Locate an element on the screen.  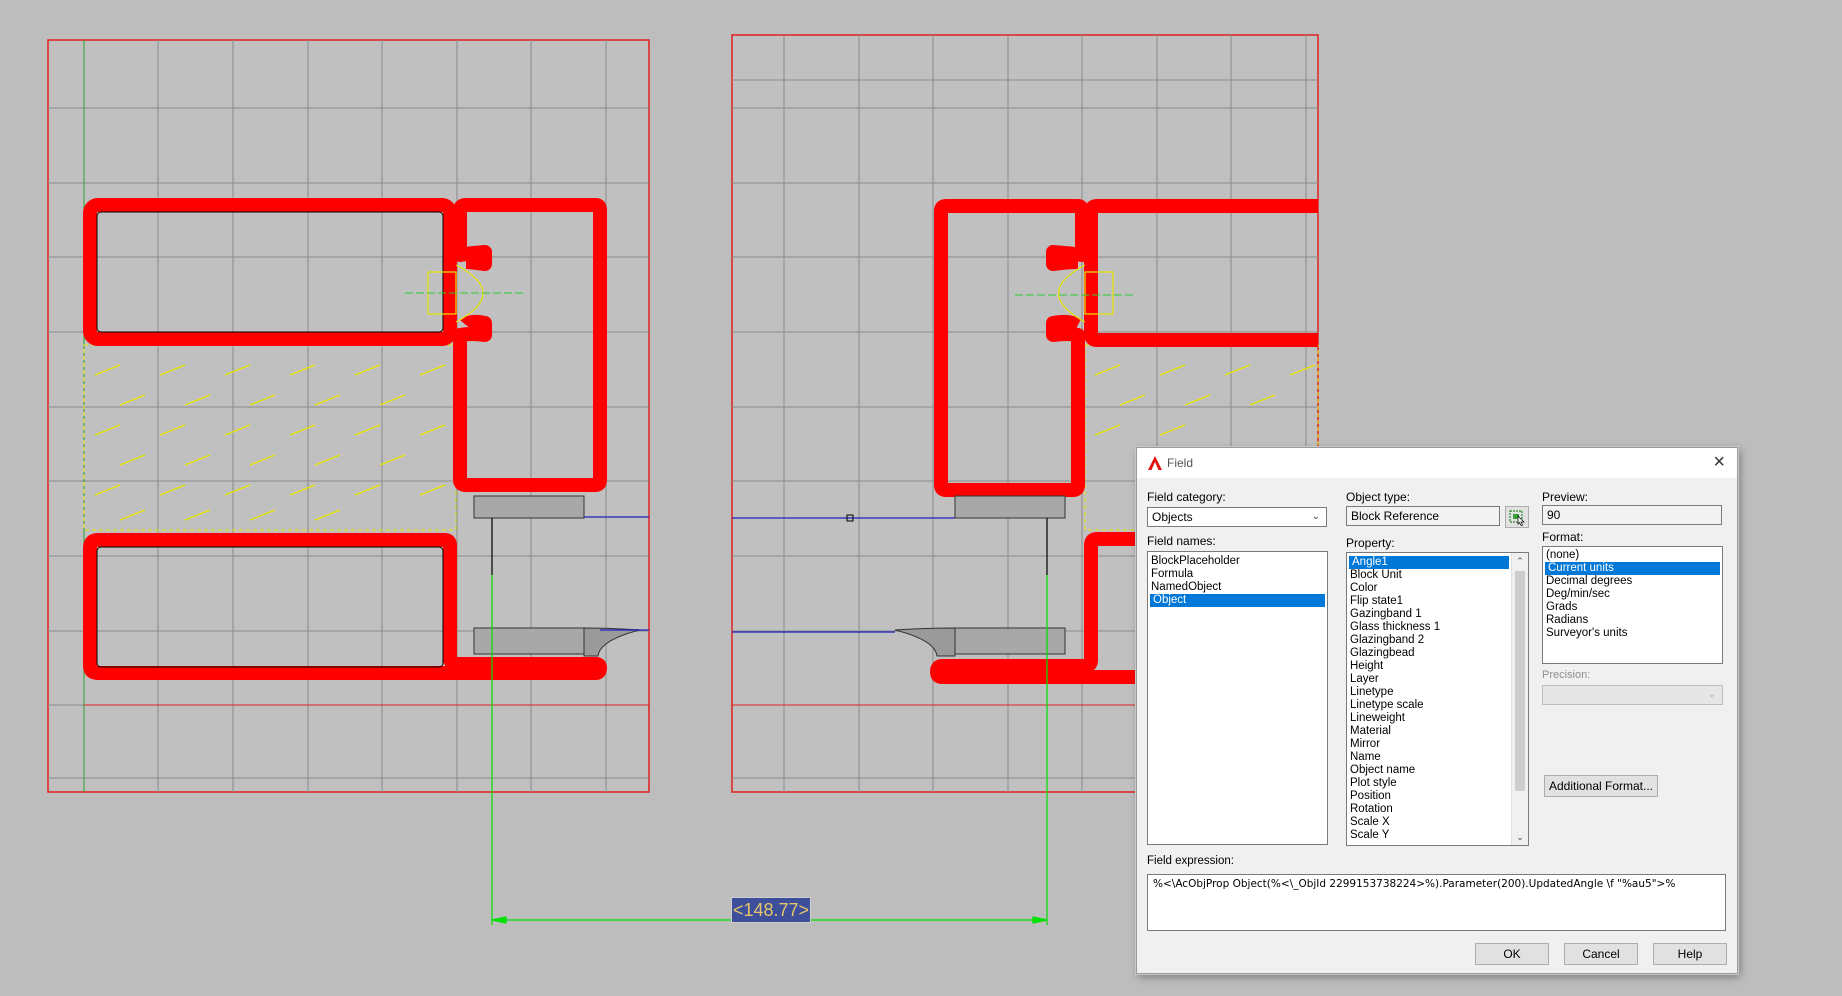
format-item: Decimal degrees is located at coordinates (1632, 581).